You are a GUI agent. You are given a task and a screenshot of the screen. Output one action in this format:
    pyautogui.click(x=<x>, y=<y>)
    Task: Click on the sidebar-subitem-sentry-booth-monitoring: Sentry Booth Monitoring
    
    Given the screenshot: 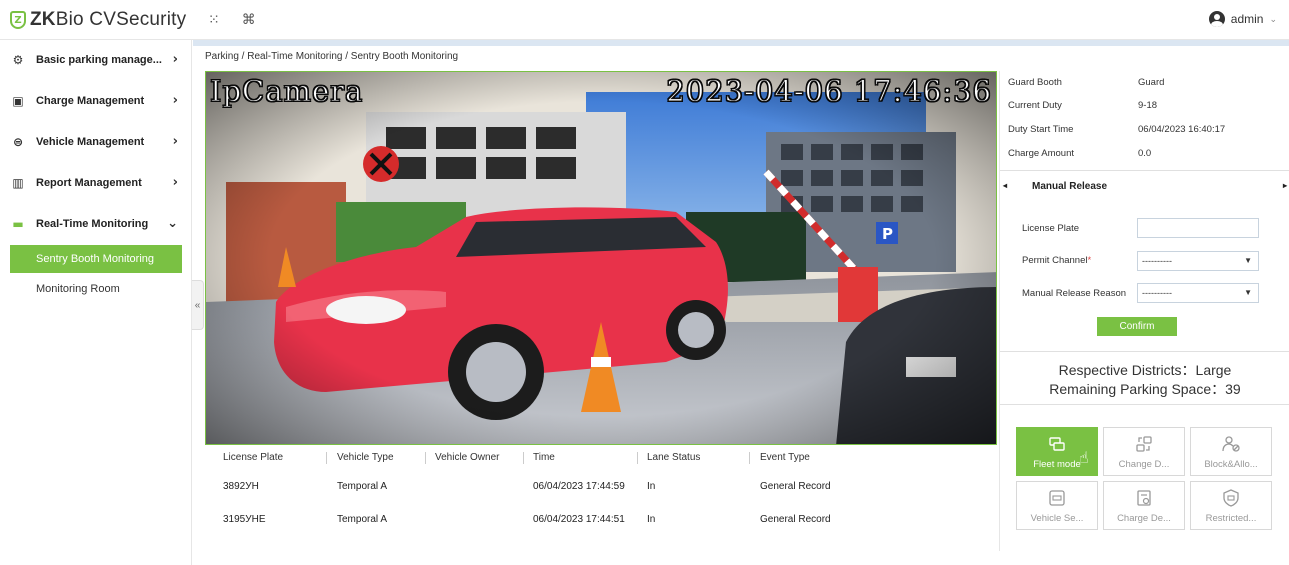 What is the action you would take?
    pyautogui.click(x=96, y=259)
    